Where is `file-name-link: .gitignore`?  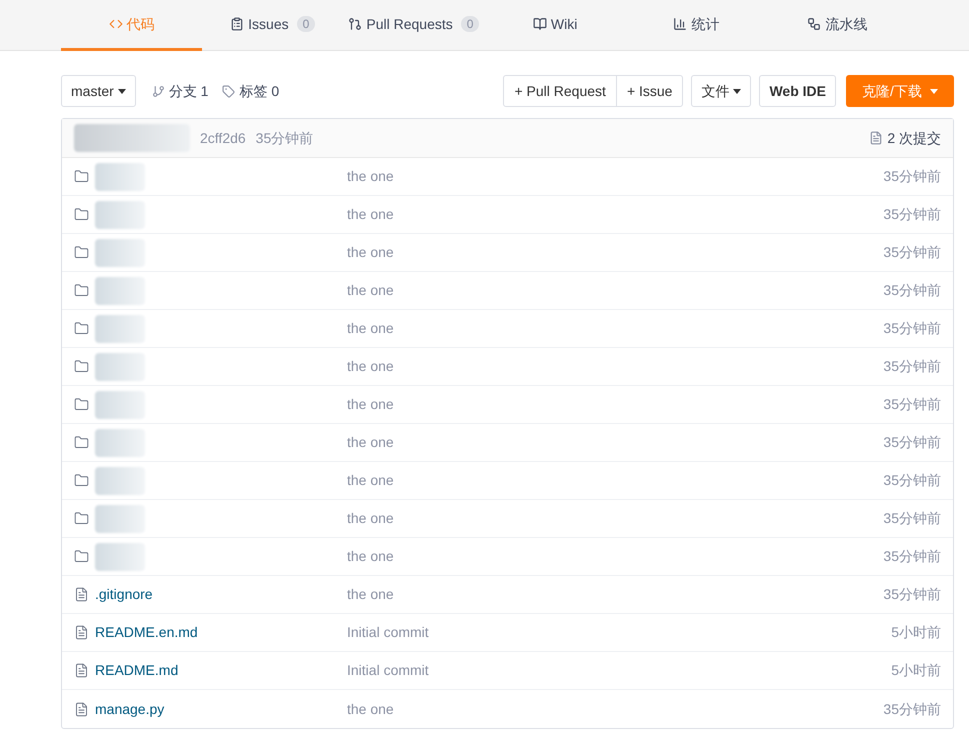 file-name-link: .gitignore is located at coordinates (124, 594).